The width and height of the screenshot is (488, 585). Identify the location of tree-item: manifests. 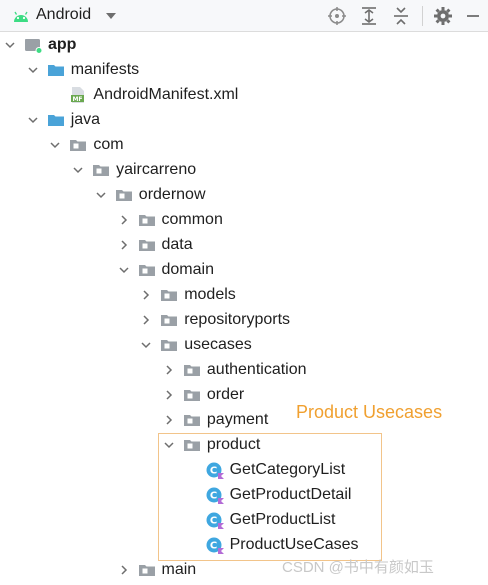
(244, 70).